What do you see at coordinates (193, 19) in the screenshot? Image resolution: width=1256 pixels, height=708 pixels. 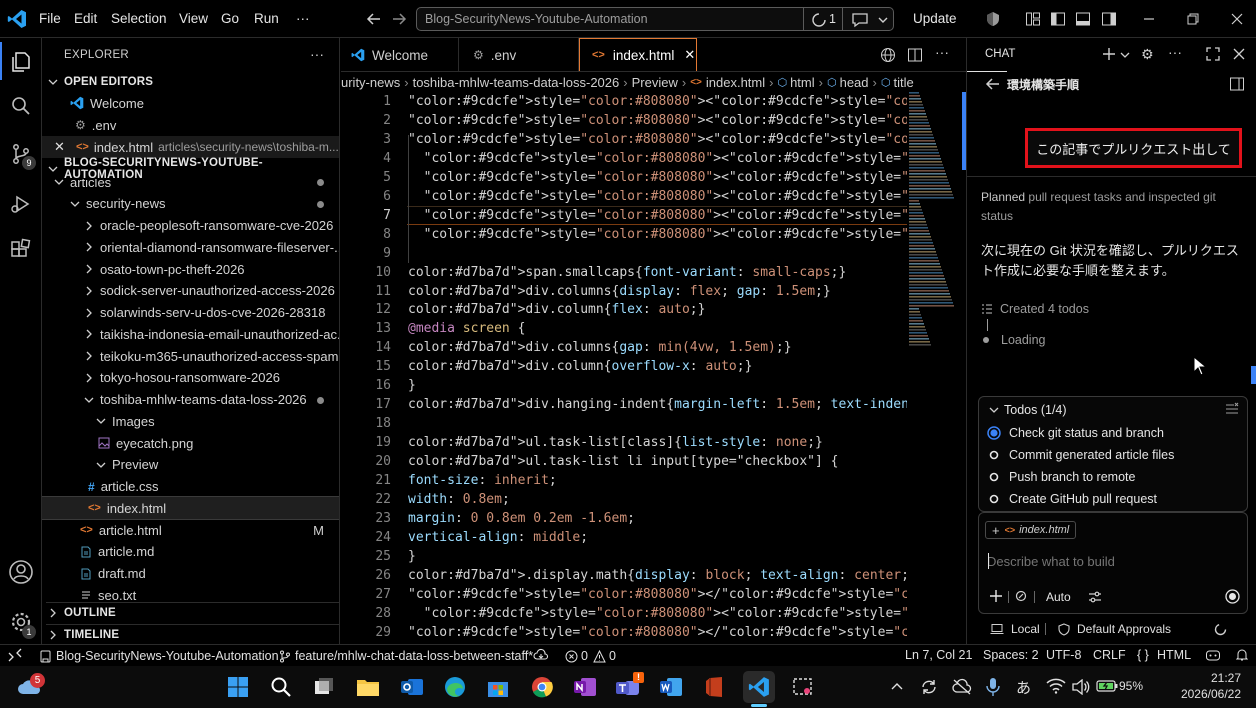 I see `menu-view: View` at bounding box center [193, 19].